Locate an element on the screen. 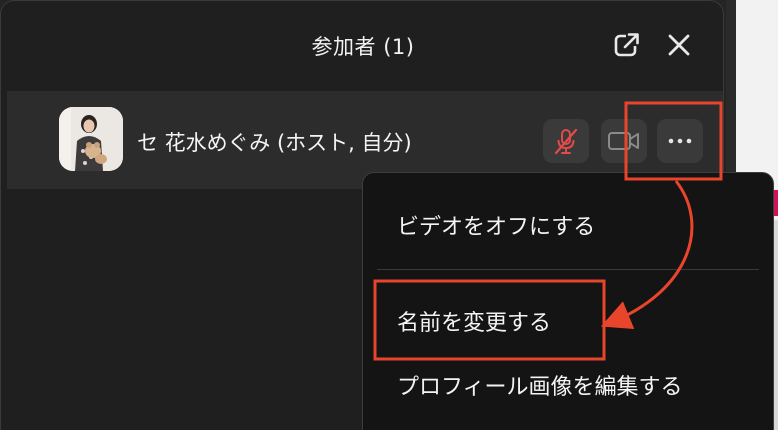 This screenshot has height=430, width=778. video-button is located at coordinates (624, 141).